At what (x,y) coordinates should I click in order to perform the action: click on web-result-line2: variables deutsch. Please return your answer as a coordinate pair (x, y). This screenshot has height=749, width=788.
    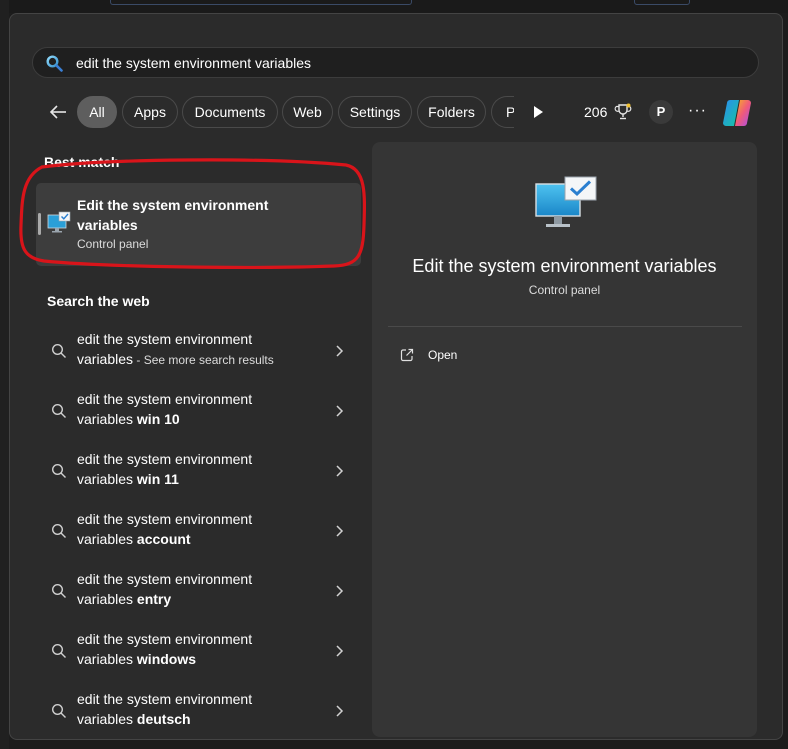
    Looking at the image, I should click on (134, 719).